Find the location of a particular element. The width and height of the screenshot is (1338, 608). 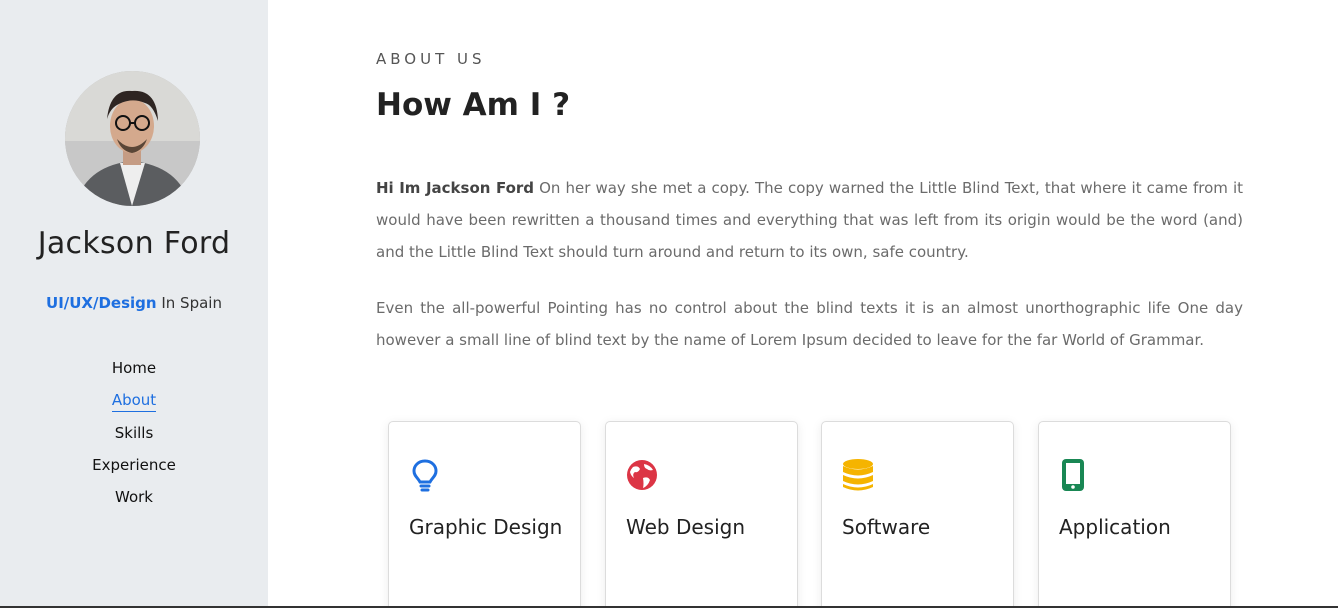

intro-bold: Hi Im Jackson Ford is located at coordinates (455, 188).